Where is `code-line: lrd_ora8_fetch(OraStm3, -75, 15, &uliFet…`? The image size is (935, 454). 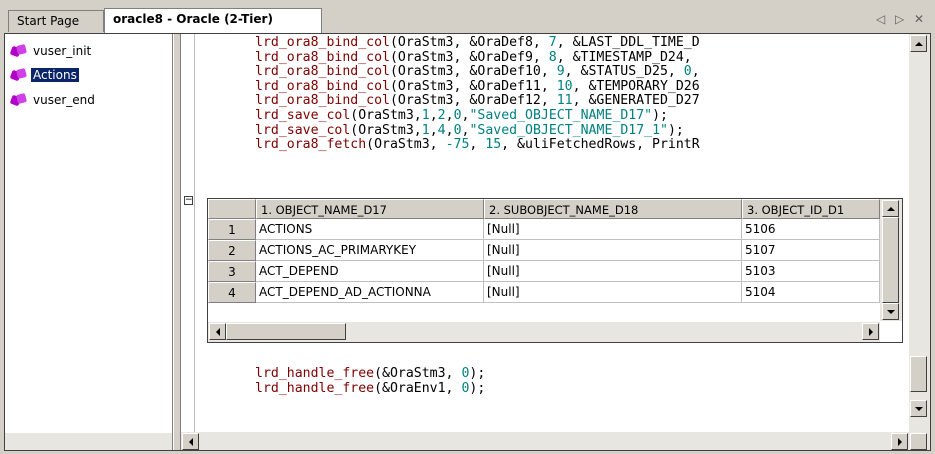 code-line: lrd_ora8_fetch(OraStm3, -75, 15, &uliFet… is located at coordinates (477, 145).